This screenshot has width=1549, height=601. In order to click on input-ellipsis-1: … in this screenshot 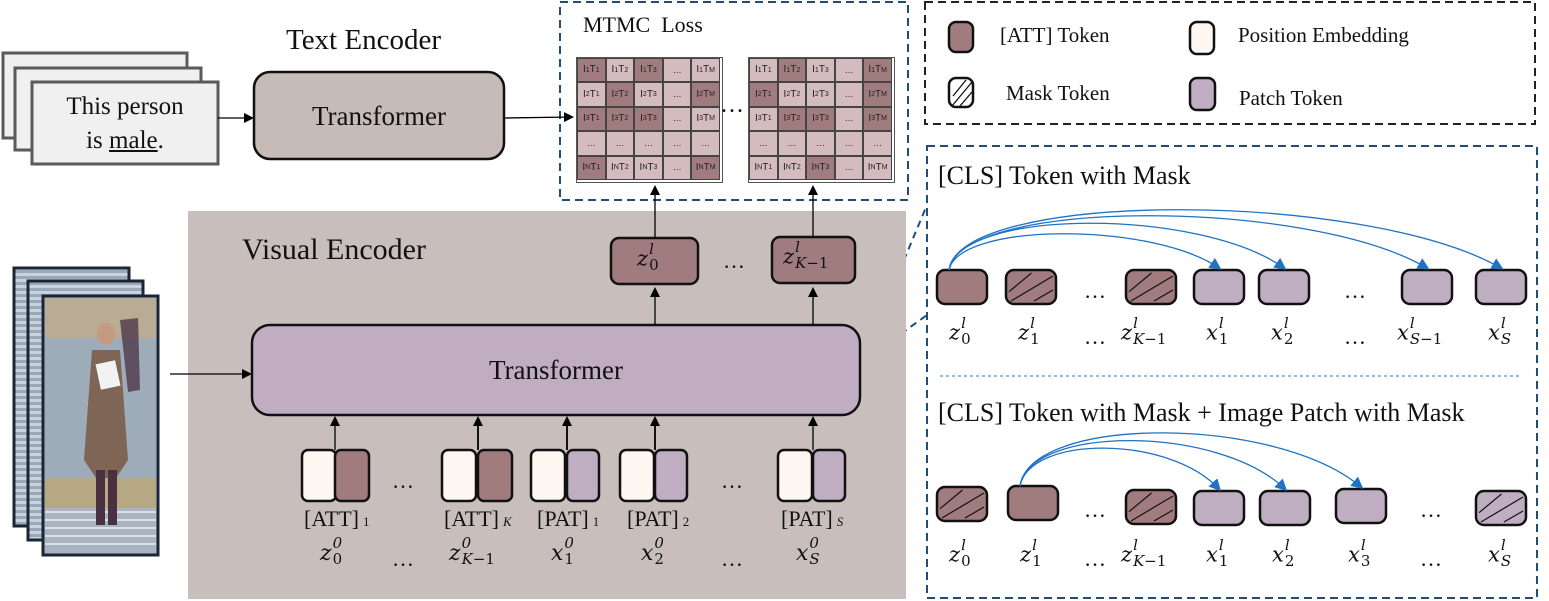, I will do `click(403, 480)`.